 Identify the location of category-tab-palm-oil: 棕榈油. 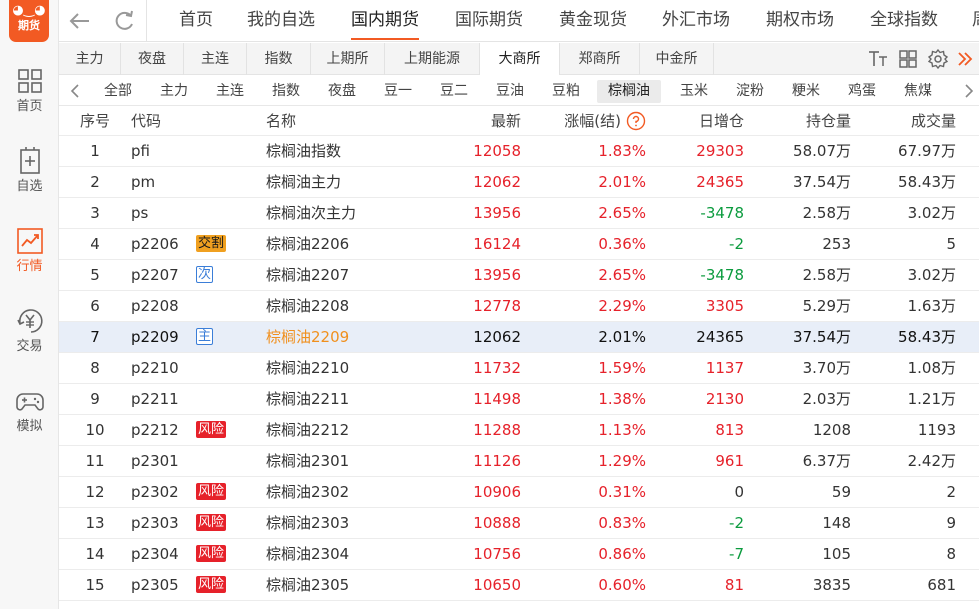
(629, 91).